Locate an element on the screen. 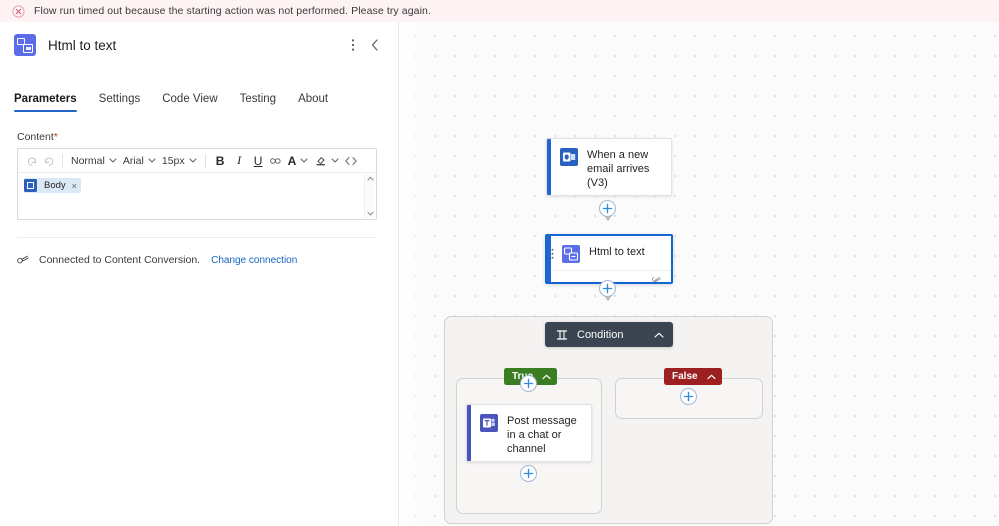  tab-parameters: Parameters is located at coordinates (45, 102).